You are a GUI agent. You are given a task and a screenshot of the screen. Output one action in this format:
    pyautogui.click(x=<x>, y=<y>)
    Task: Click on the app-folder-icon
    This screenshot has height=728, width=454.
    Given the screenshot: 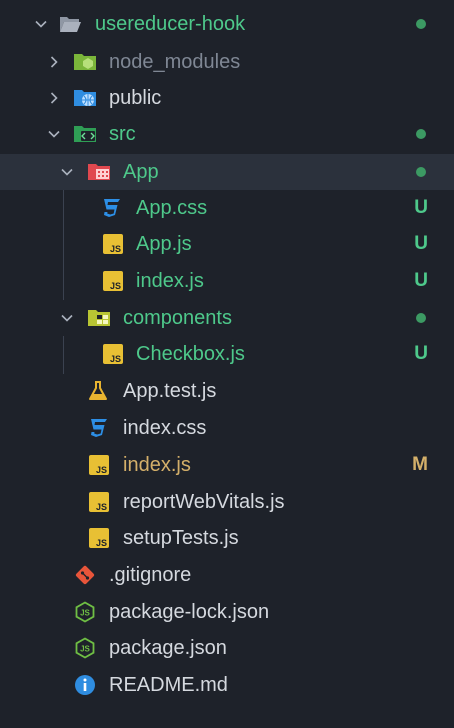 What is the action you would take?
    pyautogui.click(x=99, y=172)
    